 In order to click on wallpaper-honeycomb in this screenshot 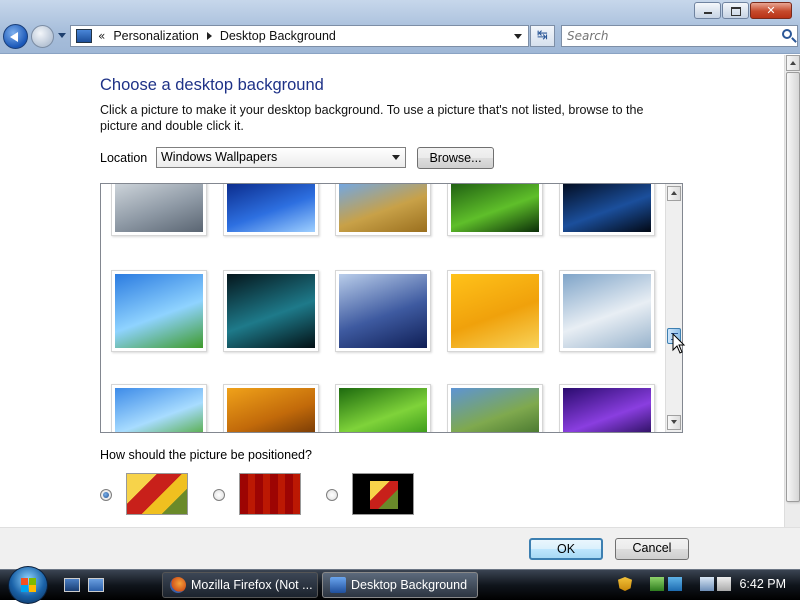, I will do `click(271, 408)`.